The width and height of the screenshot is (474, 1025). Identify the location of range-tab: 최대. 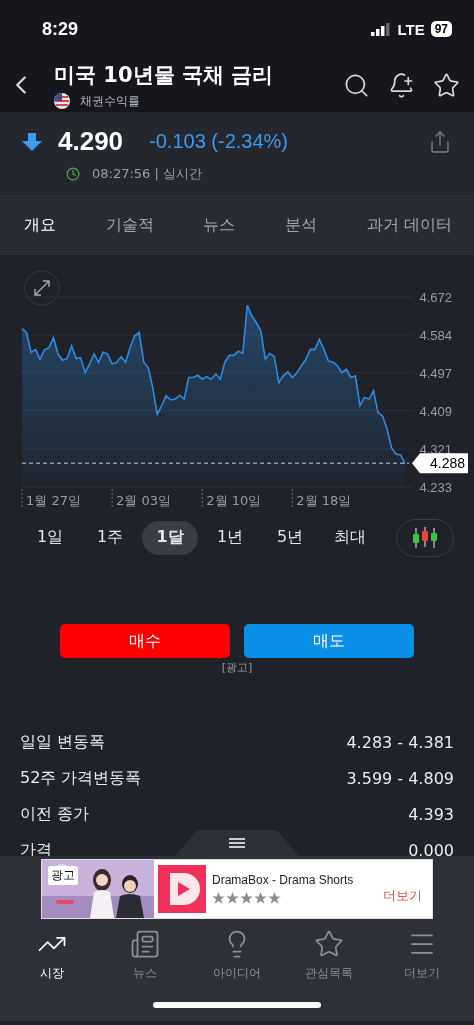
(350, 537).